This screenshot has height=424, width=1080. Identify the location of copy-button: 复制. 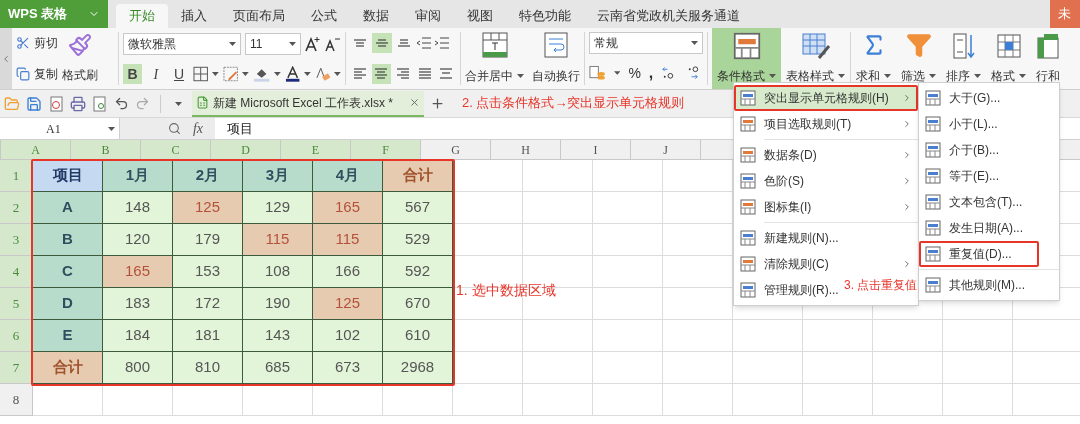
(37, 73).